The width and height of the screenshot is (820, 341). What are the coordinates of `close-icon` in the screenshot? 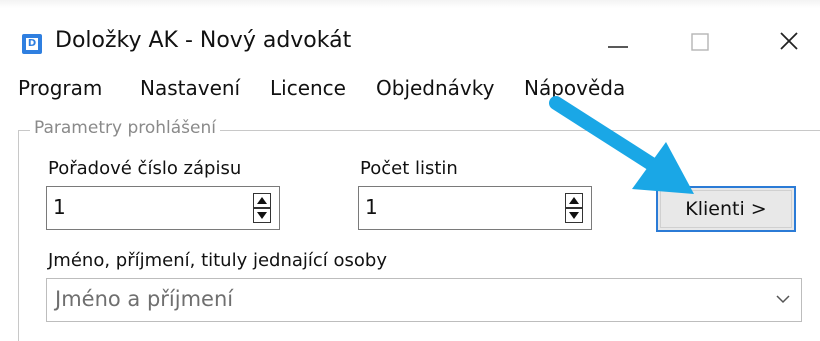 It's located at (789, 41).